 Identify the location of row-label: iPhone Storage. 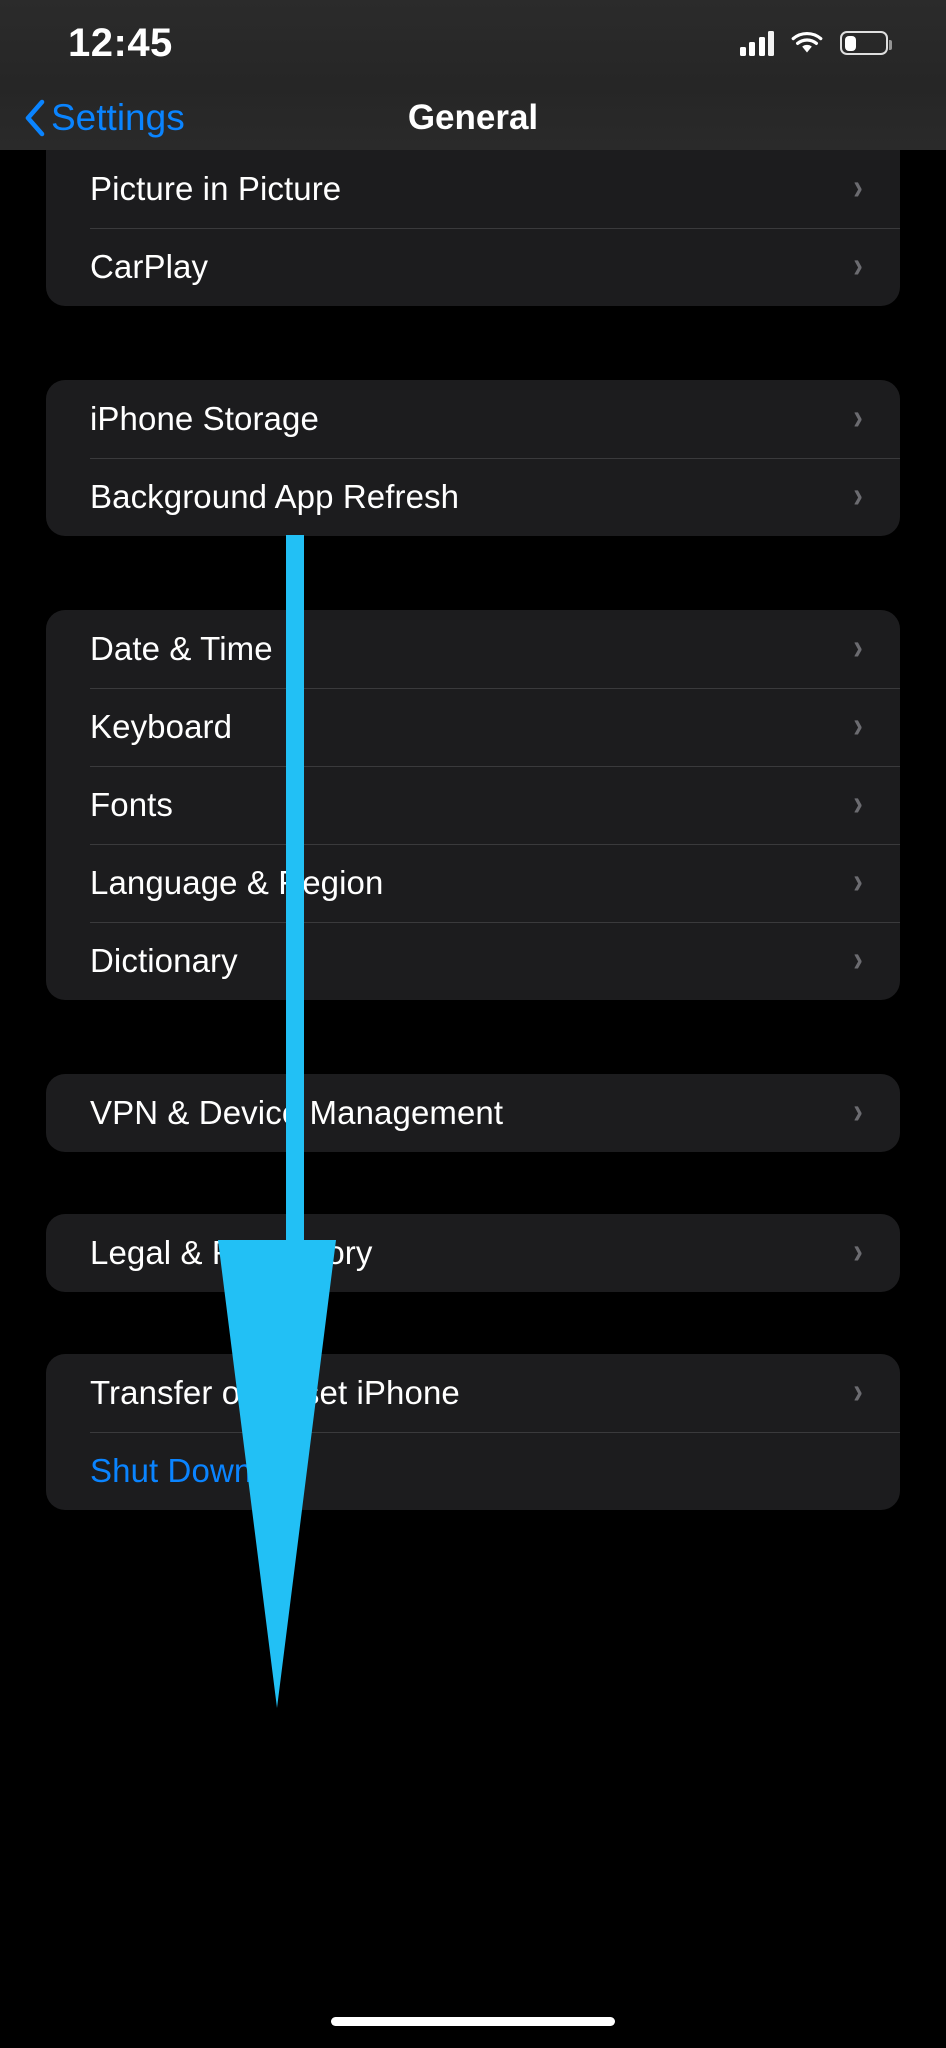
(204, 418).